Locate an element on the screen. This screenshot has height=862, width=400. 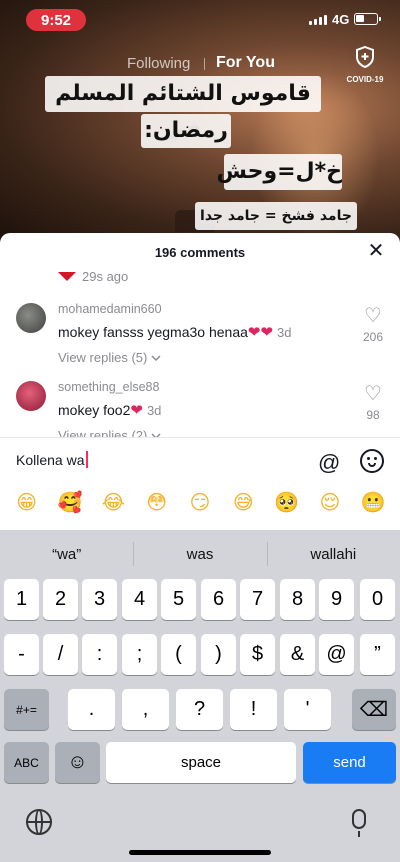
quick-emoji-bar: 😁 🥰 😂 😳 😏 😅 🥺 😌 😬 is located at coordinates (200, 502).